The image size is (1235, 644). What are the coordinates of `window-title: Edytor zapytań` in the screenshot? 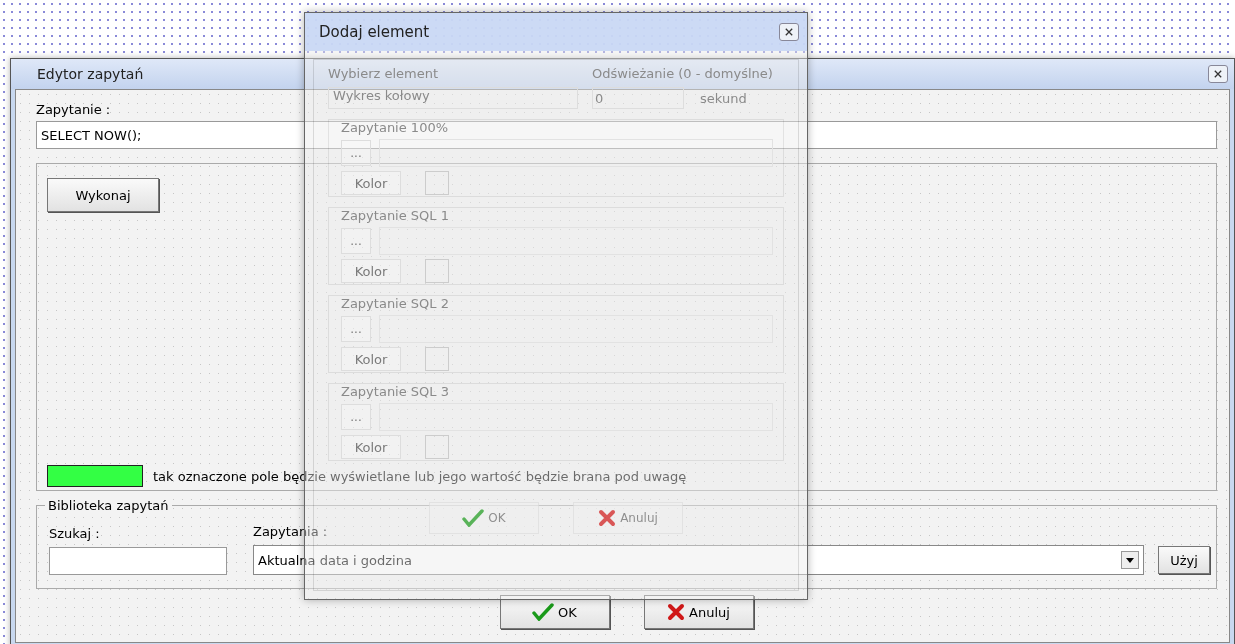 It's located at (90, 74).